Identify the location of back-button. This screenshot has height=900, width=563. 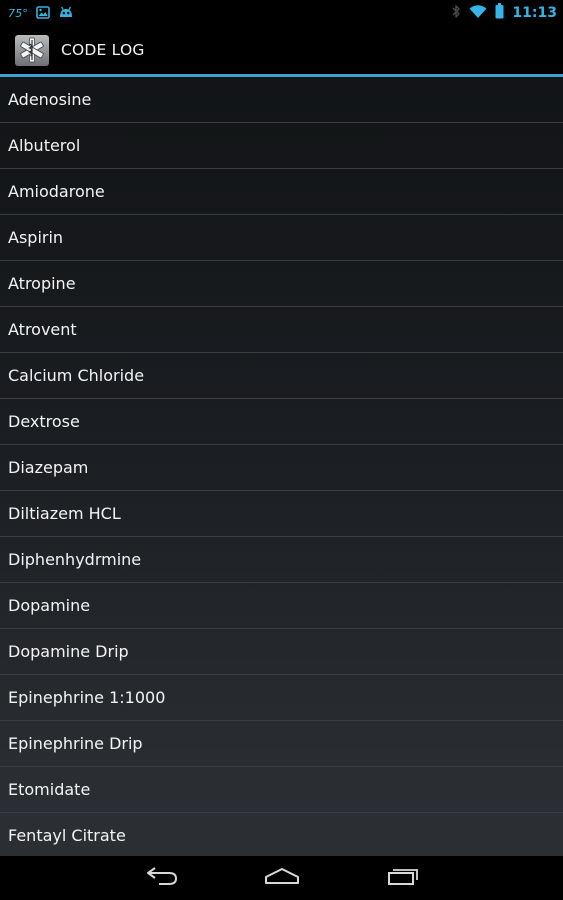
(162, 878).